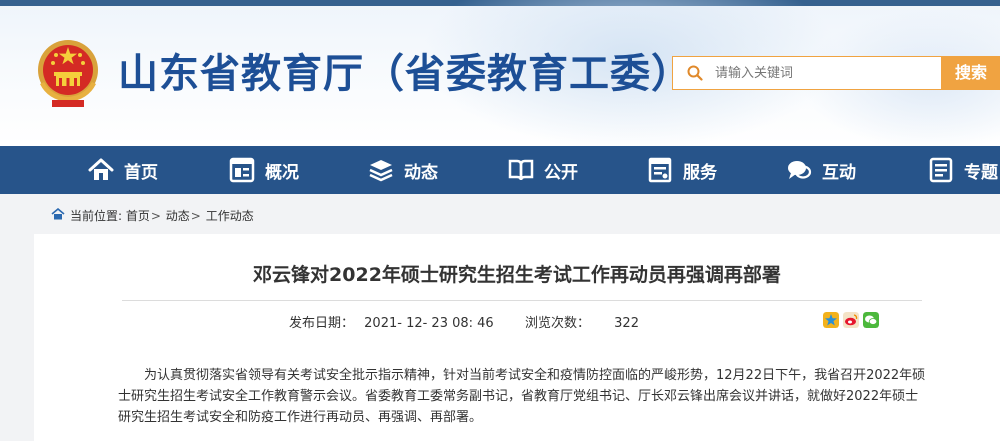  What do you see at coordinates (242, 170) in the screenshot?
I see `overview-icon` at bounding box center [242, 170].